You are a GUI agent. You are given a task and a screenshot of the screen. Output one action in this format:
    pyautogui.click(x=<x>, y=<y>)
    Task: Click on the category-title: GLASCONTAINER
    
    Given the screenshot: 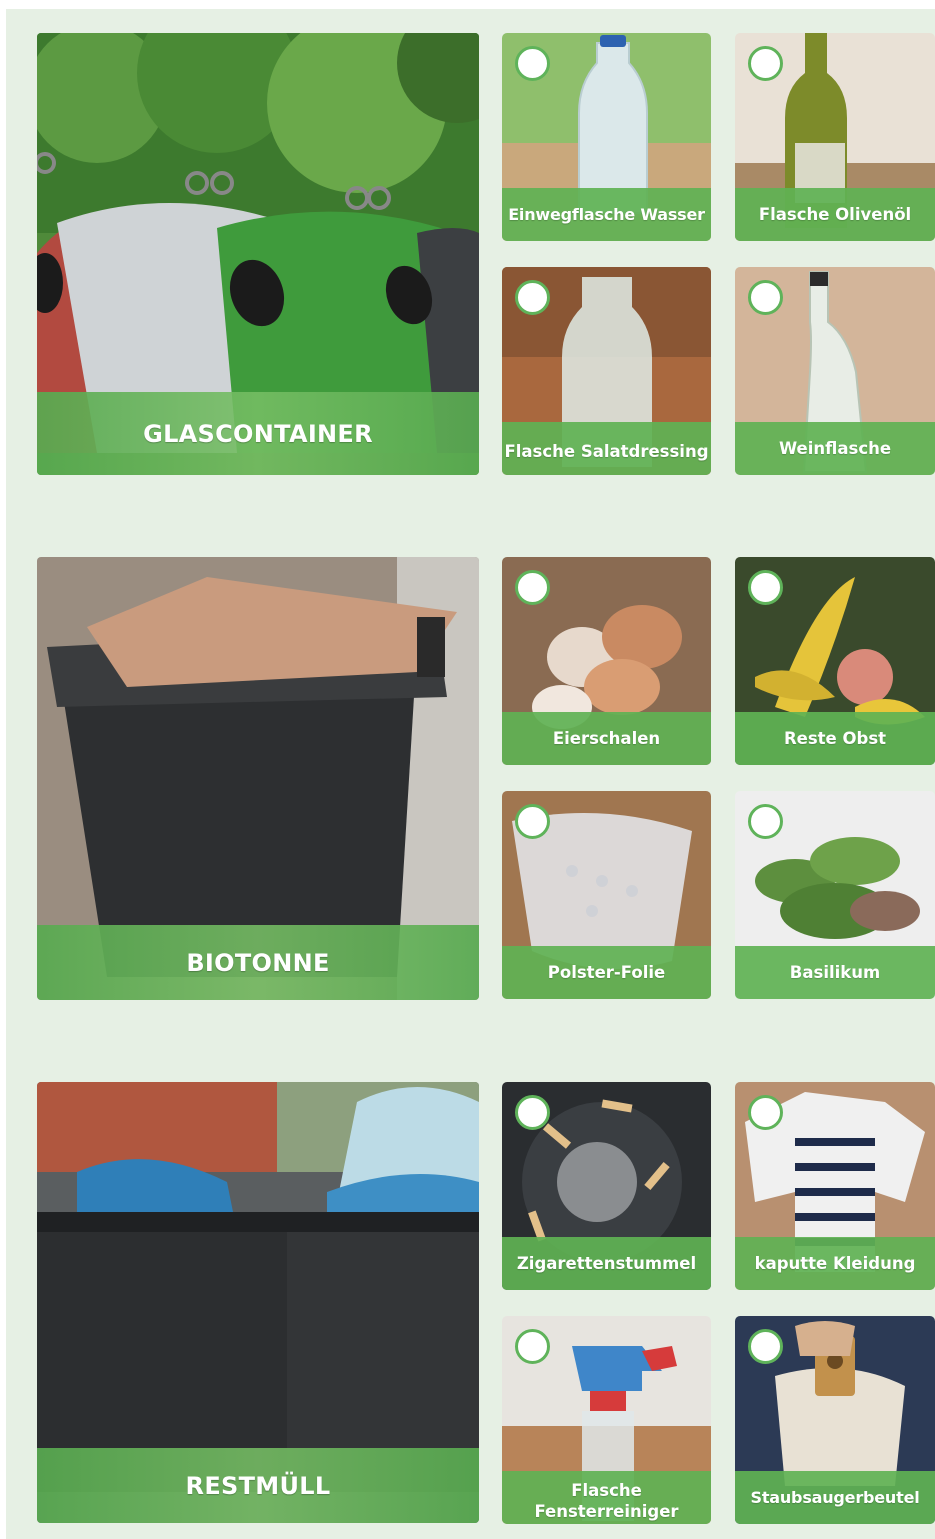 What is the action you would take?
    pyautogui.click(x=258, y=433)
    